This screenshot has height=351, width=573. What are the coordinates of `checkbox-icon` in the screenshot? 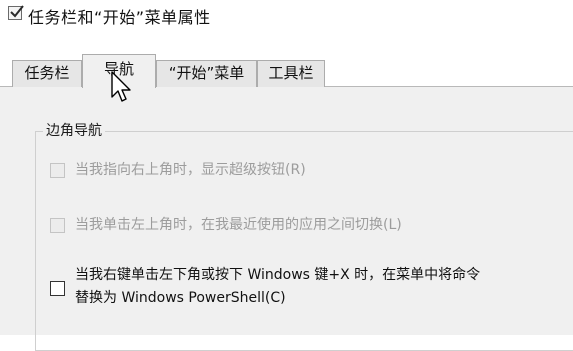 It's located at (16, 12).